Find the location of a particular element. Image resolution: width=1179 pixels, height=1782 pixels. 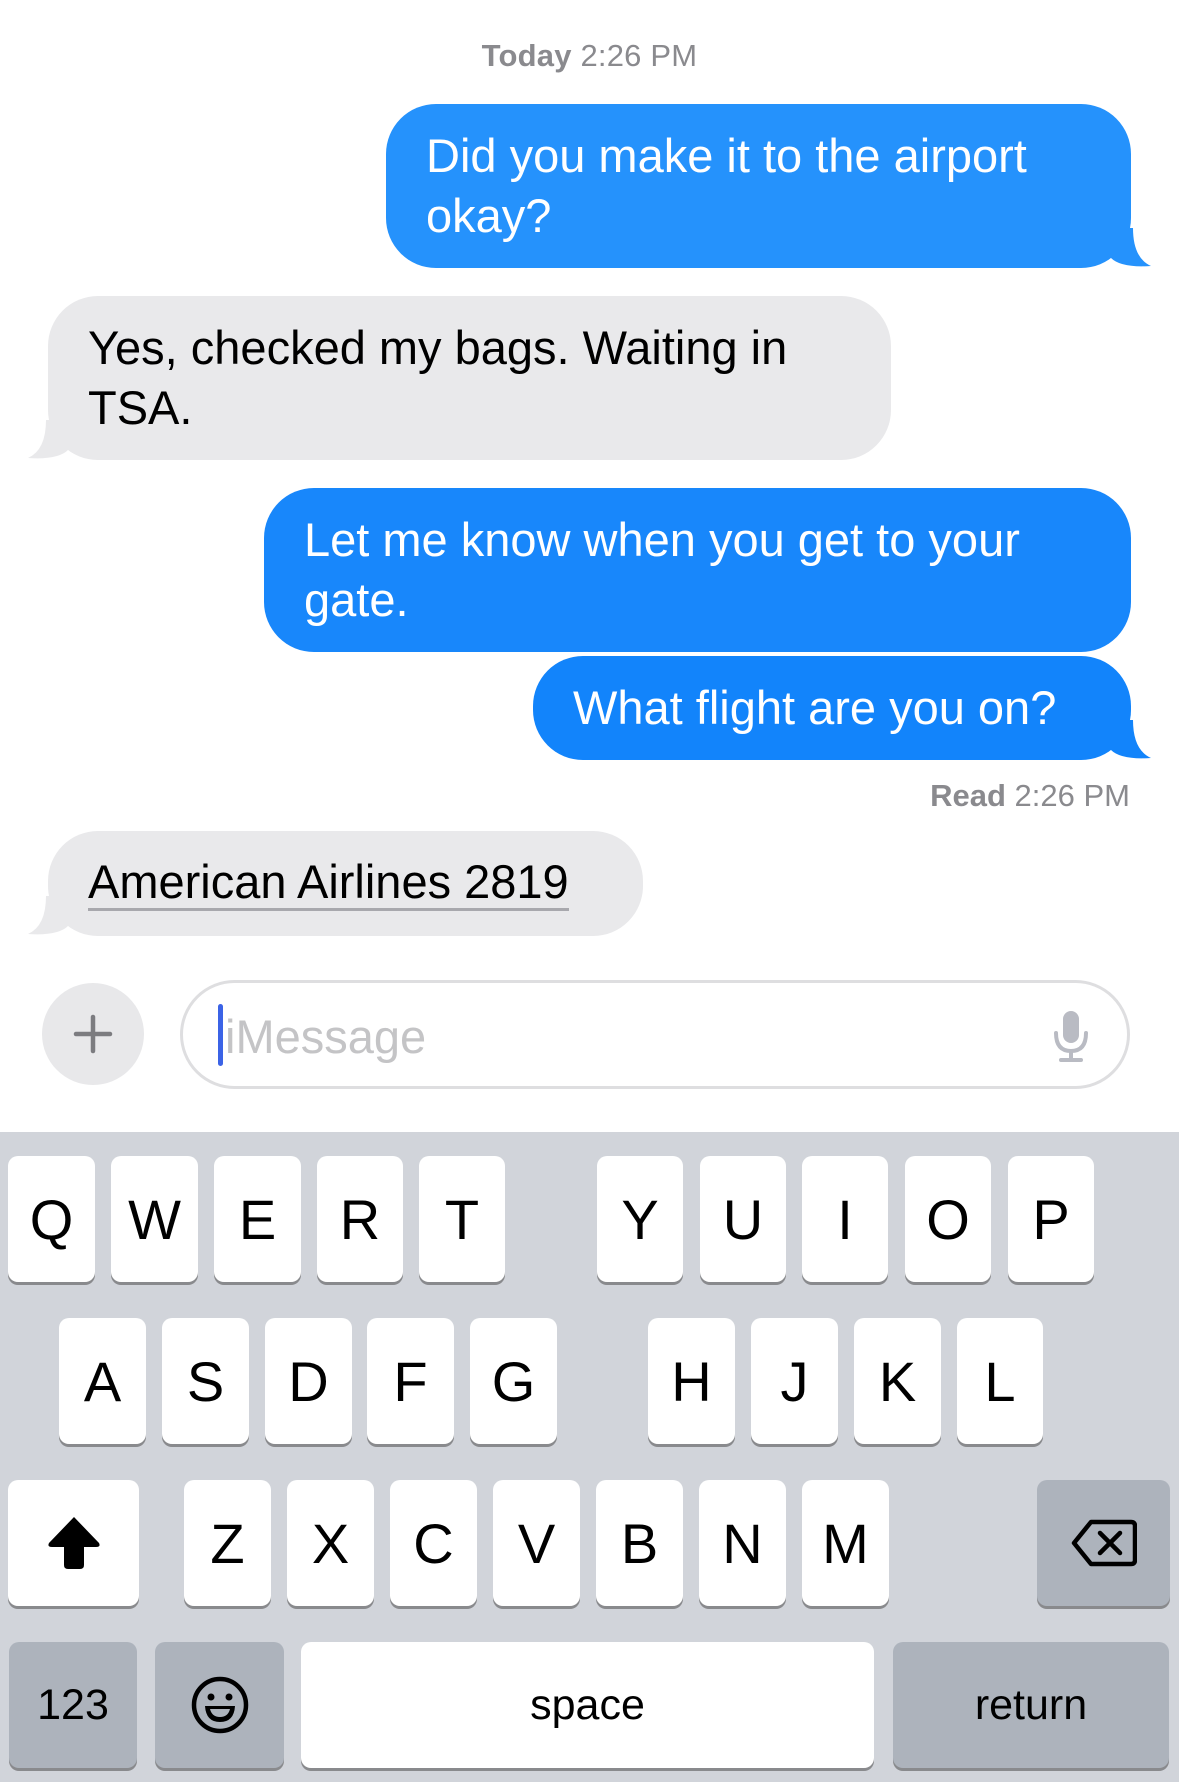

shift-key is located at coordinates (73, 1543).